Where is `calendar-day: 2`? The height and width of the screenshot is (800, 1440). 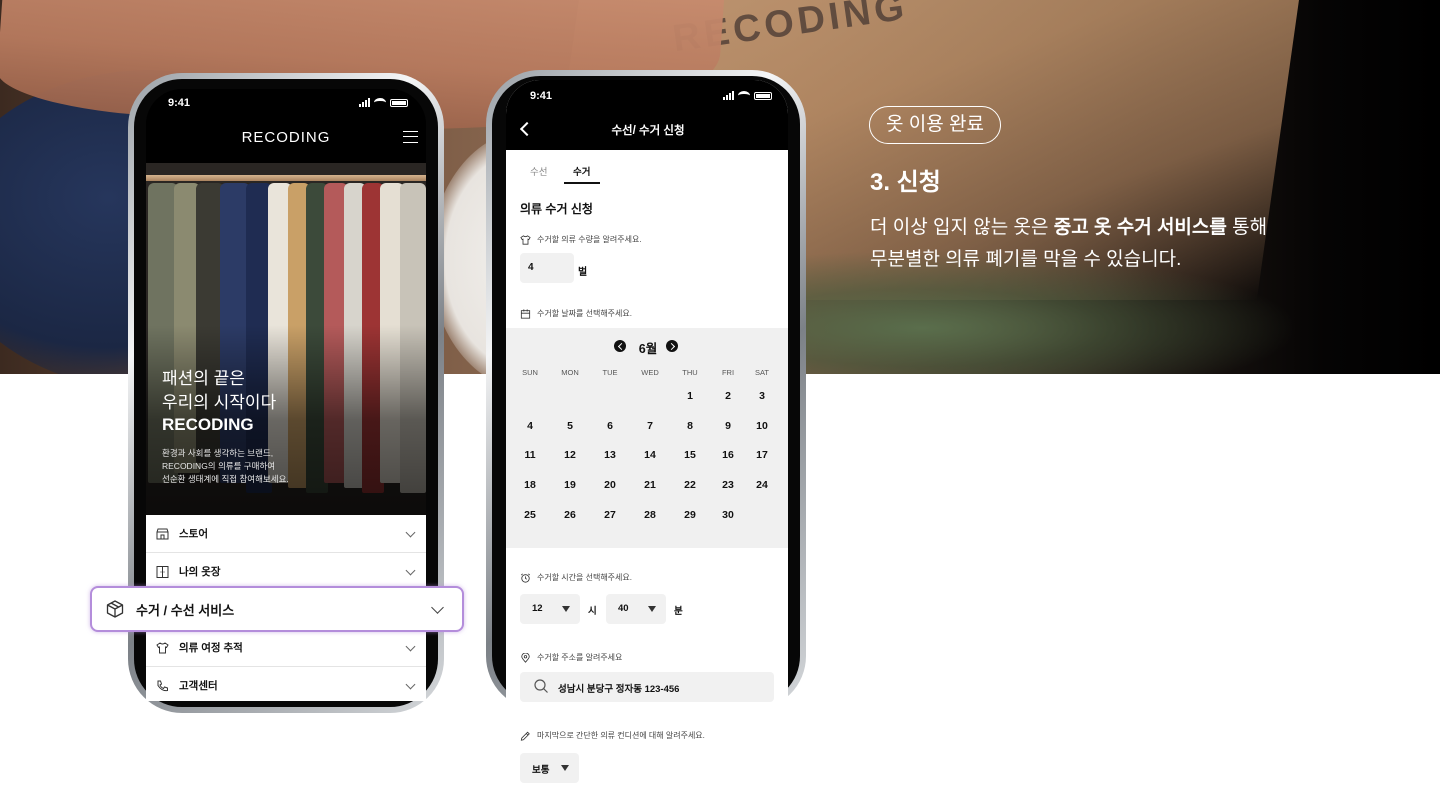 calendar-day: 2 is located at coordinates (728, 396).